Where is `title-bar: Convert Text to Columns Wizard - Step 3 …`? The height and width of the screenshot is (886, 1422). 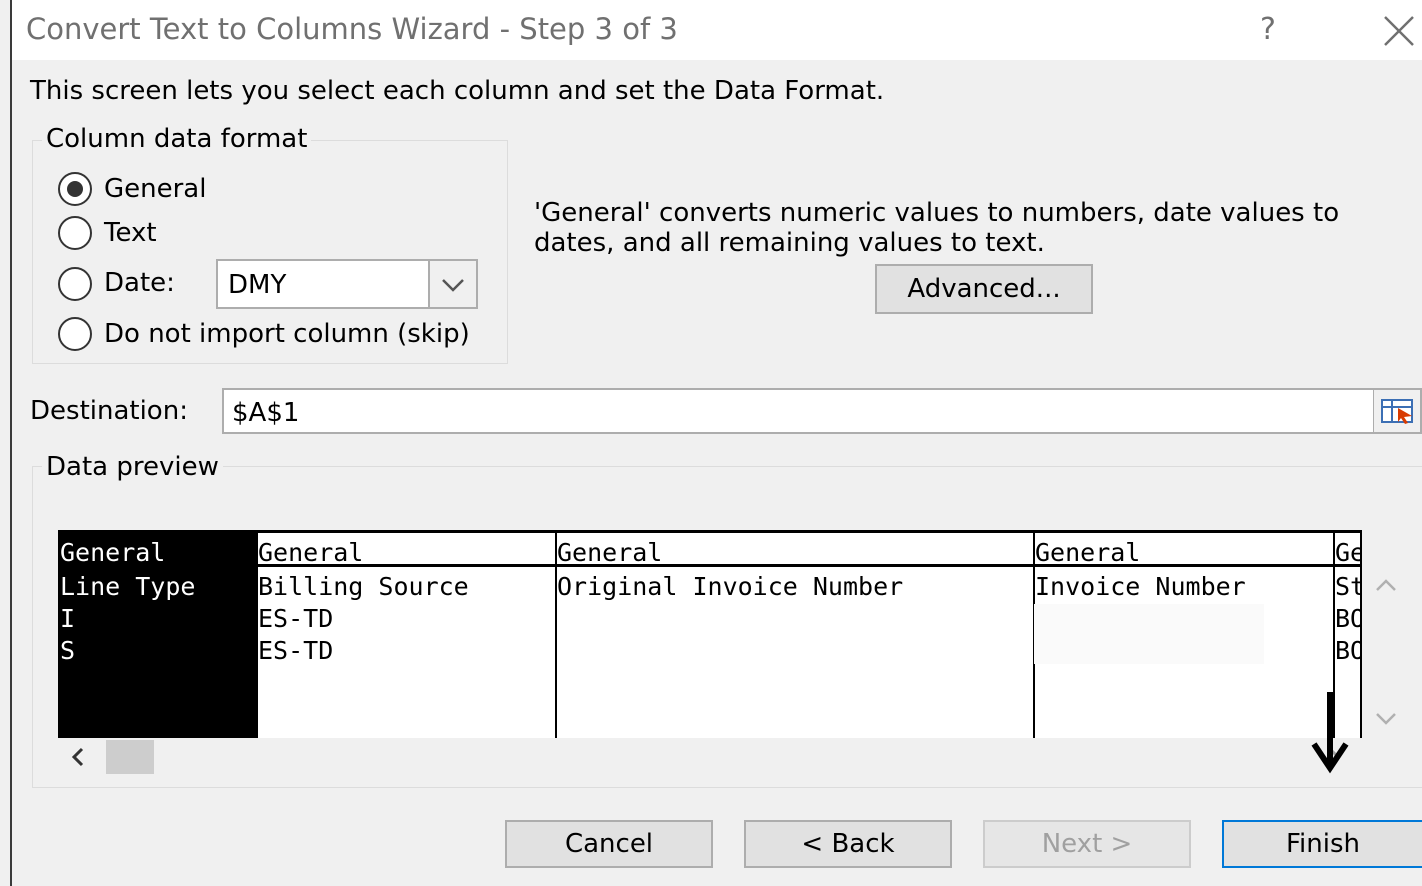
title-bar: Convert Text to Columns Wizard - Step 3 … is located at coordinates (717, 30).